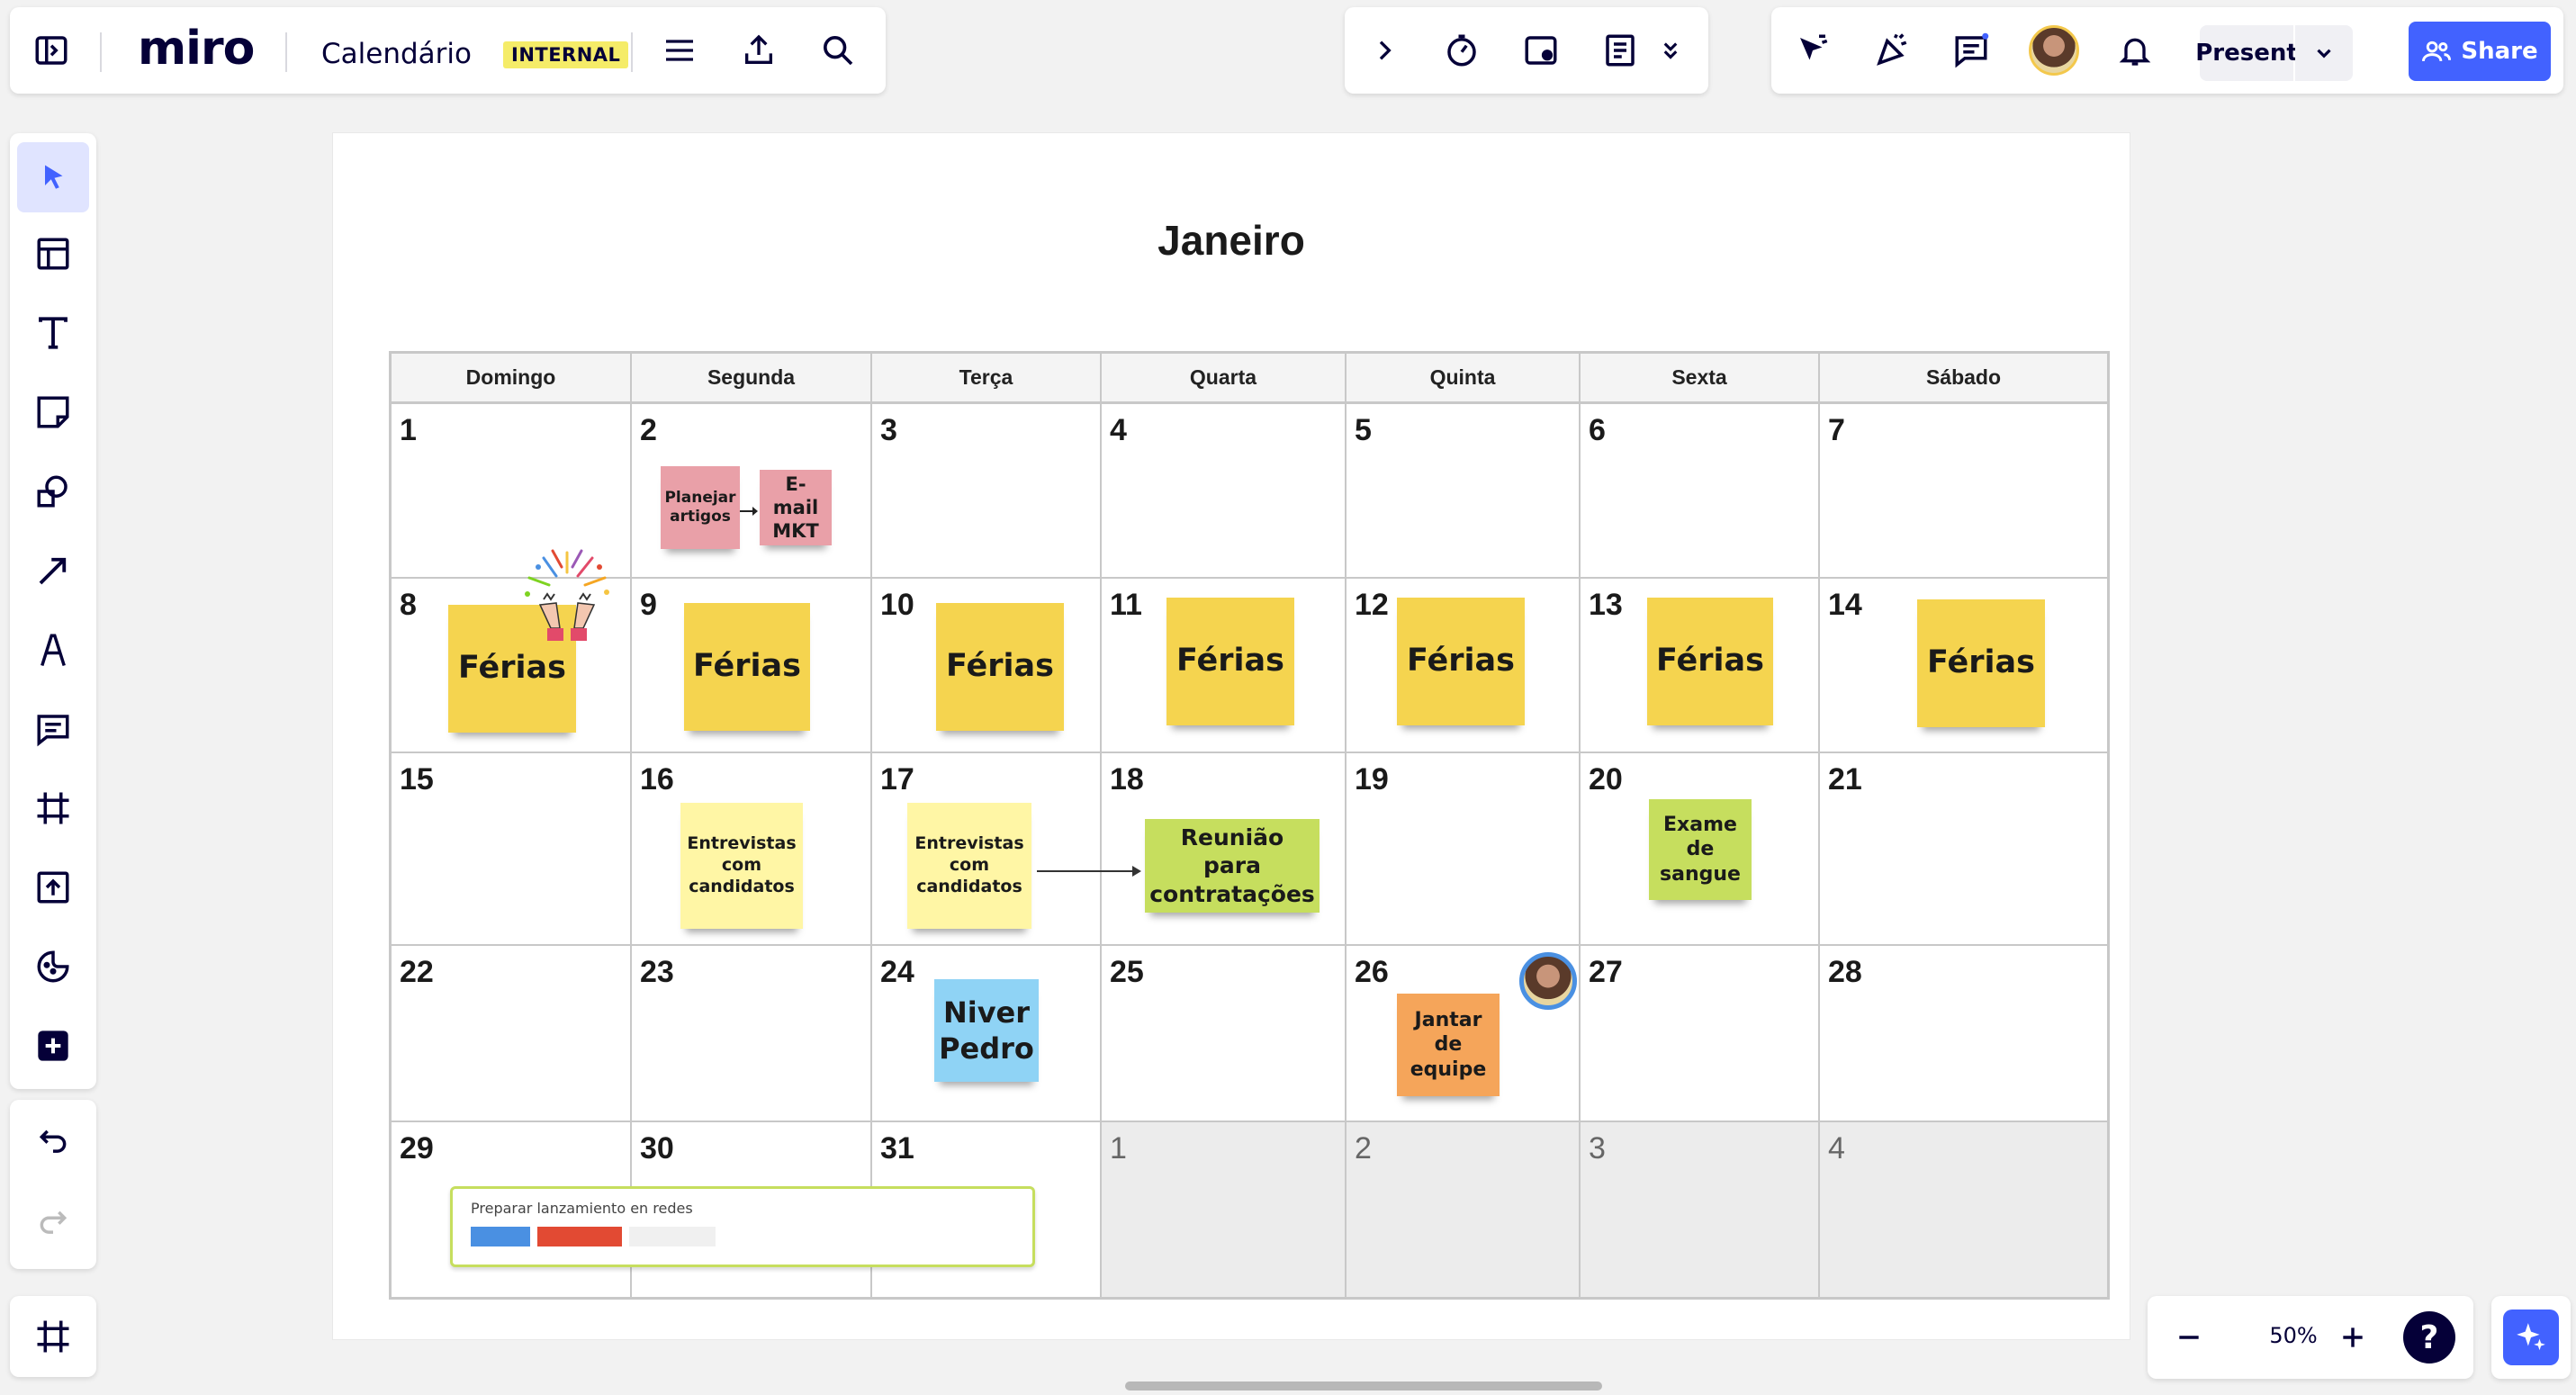 The image size is (2576, 1395). I want to click on day-cell: 5, so click(1464, 491).